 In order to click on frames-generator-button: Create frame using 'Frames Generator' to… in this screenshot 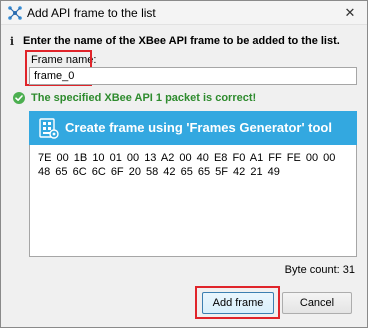, I will do `click(193, 128)`.